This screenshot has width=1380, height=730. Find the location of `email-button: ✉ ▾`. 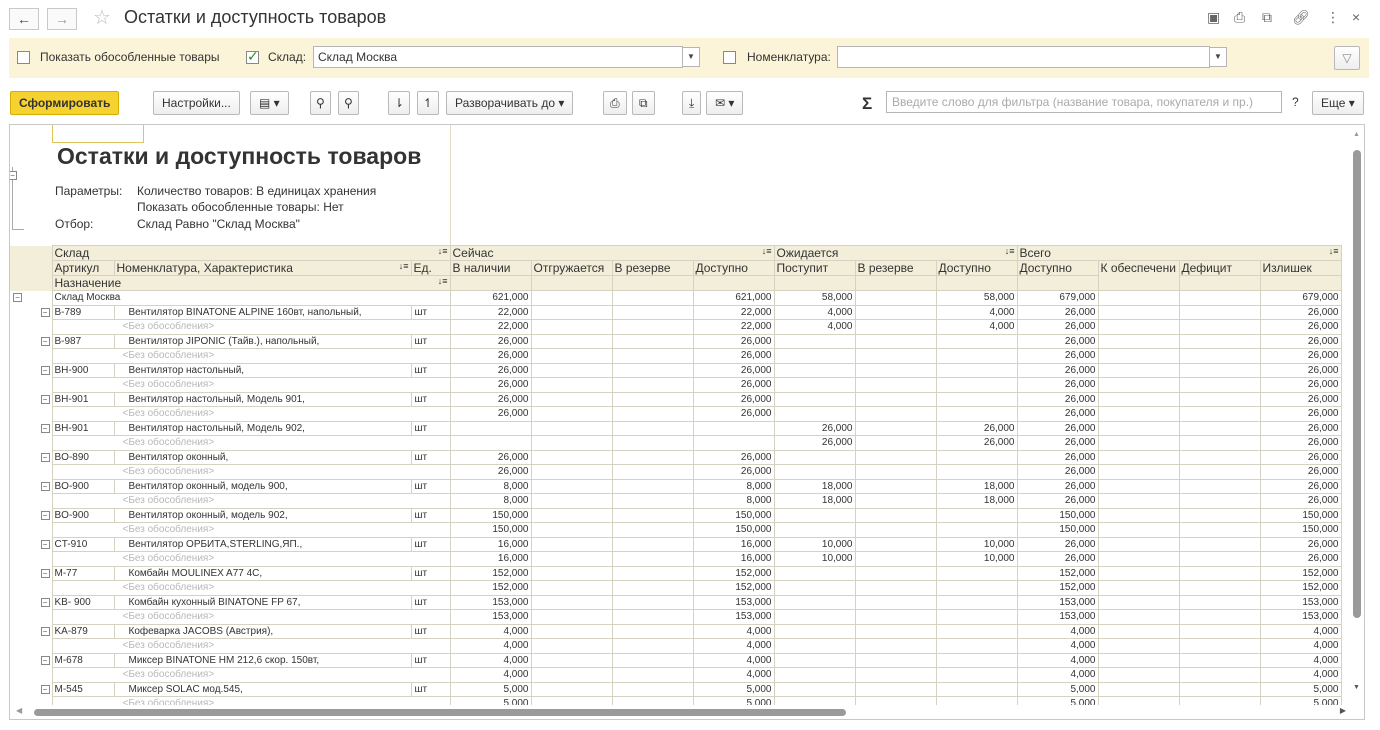

email-button: ✉ ▾ is located at coordinates (725, 103).